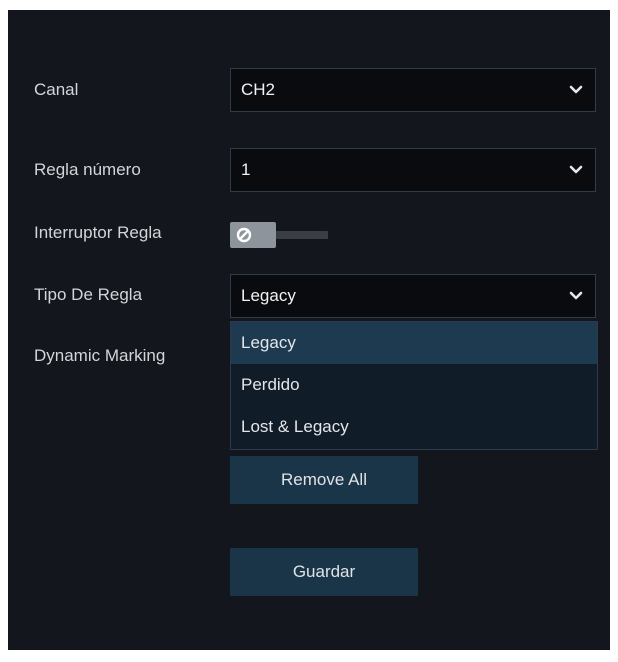 This screenshot has height=662, width=618. I want to click on rule-number-label: Regla número, so click(87, 169).